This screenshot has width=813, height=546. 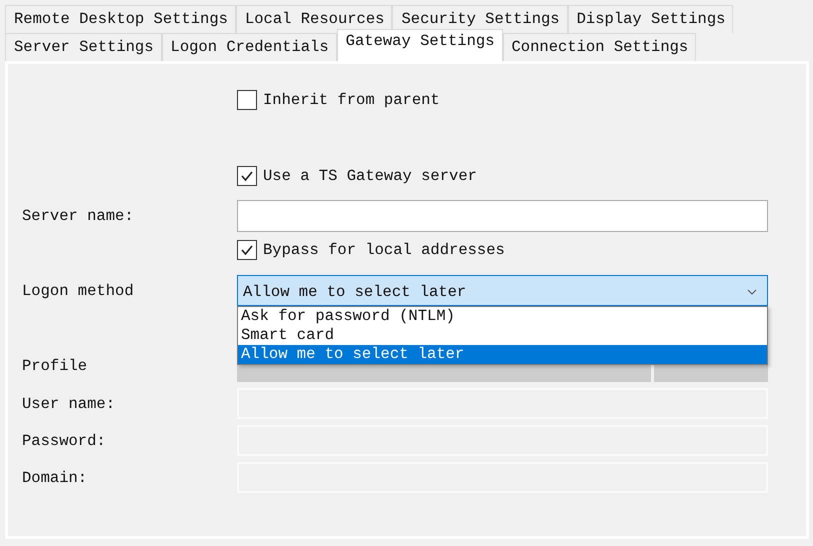 What do you see at coordinates (480, 19) in the screenshot?
I see `tab: Security Settings` at bounding box center [480, 19].